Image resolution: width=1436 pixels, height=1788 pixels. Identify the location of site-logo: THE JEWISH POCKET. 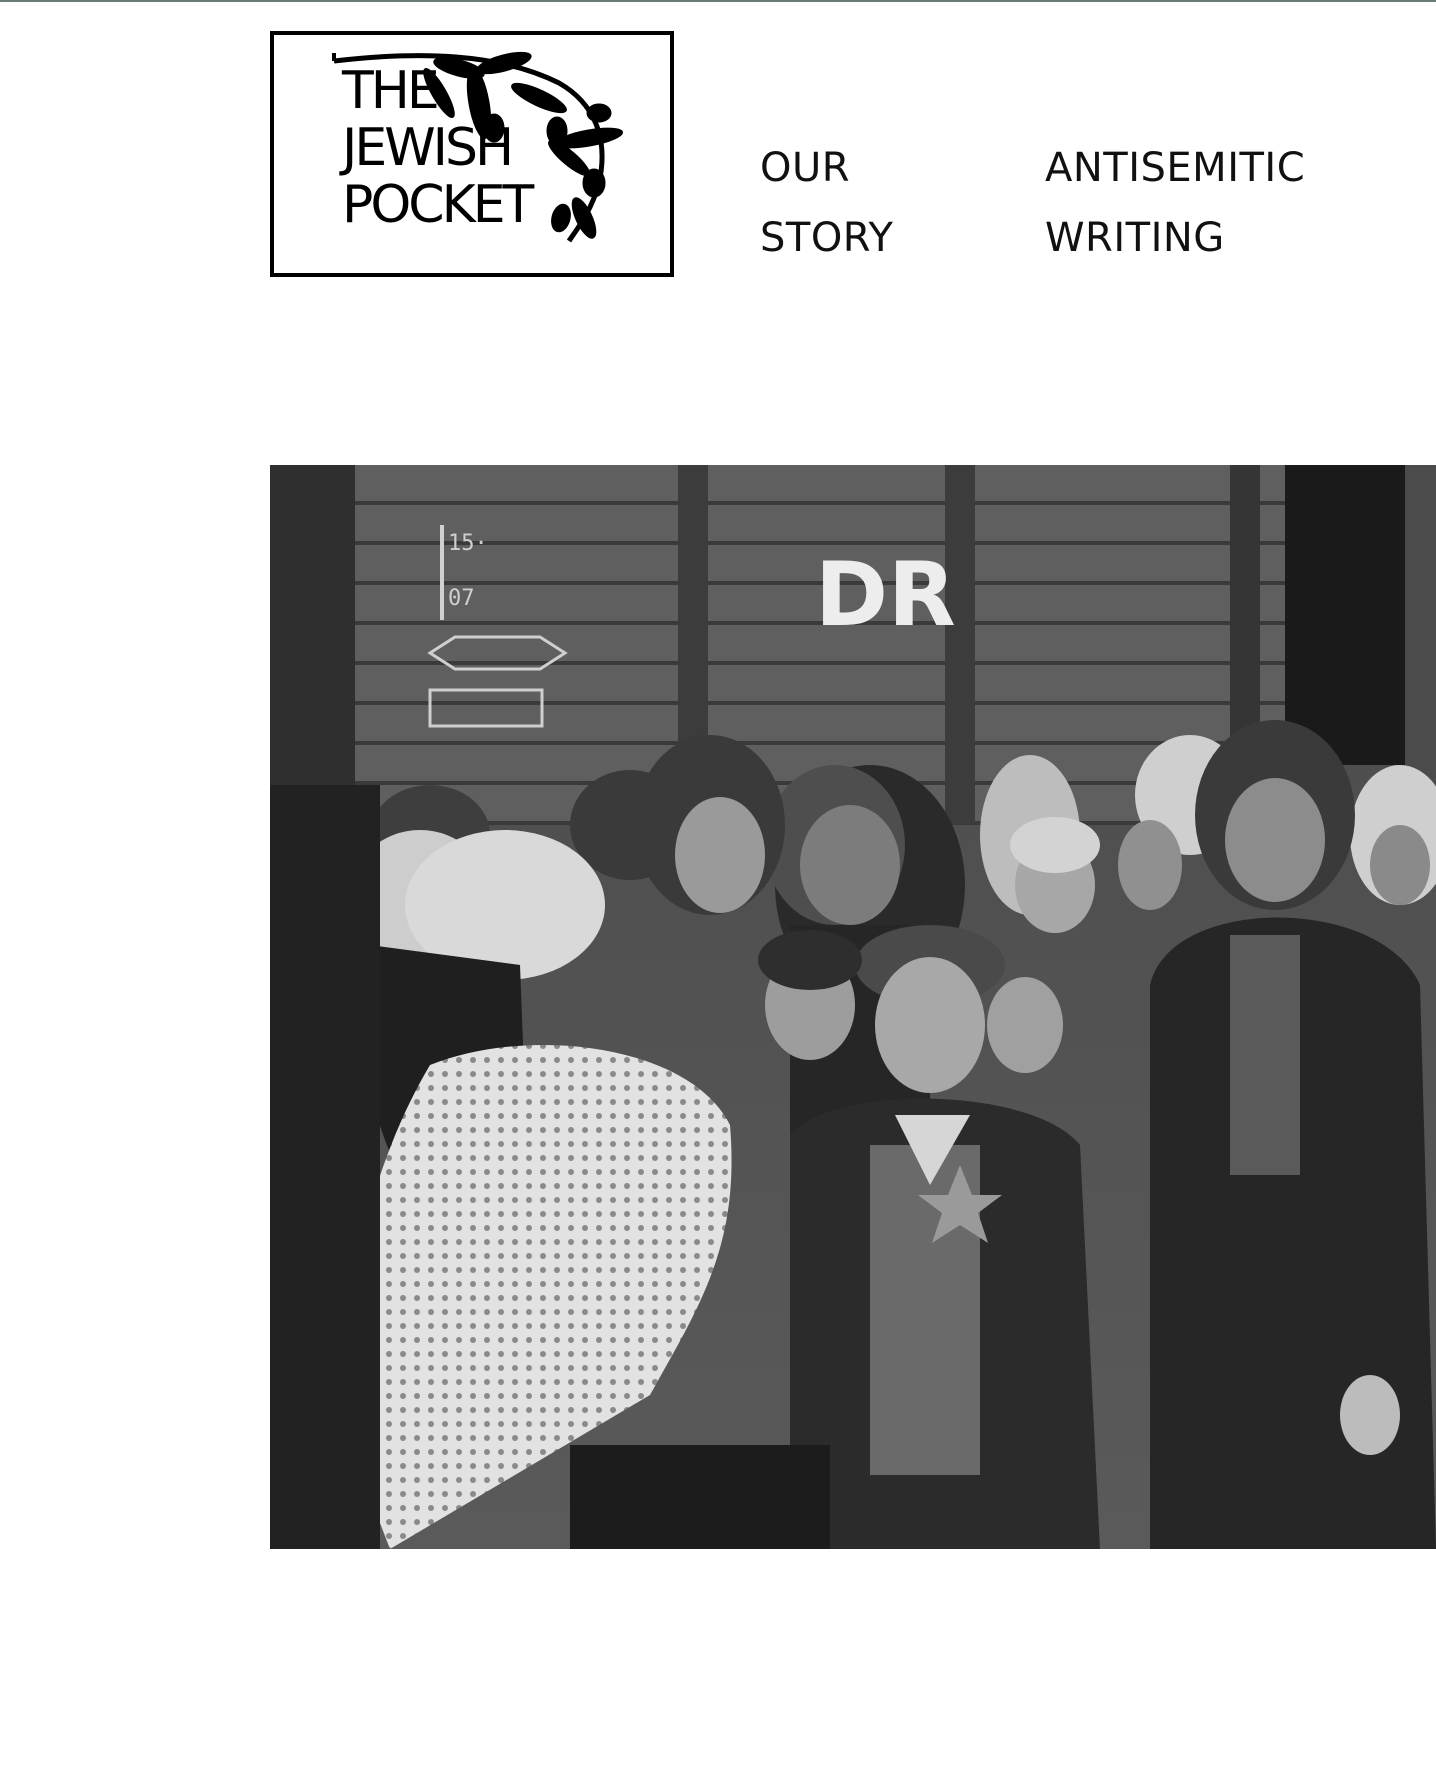
(472, 154).